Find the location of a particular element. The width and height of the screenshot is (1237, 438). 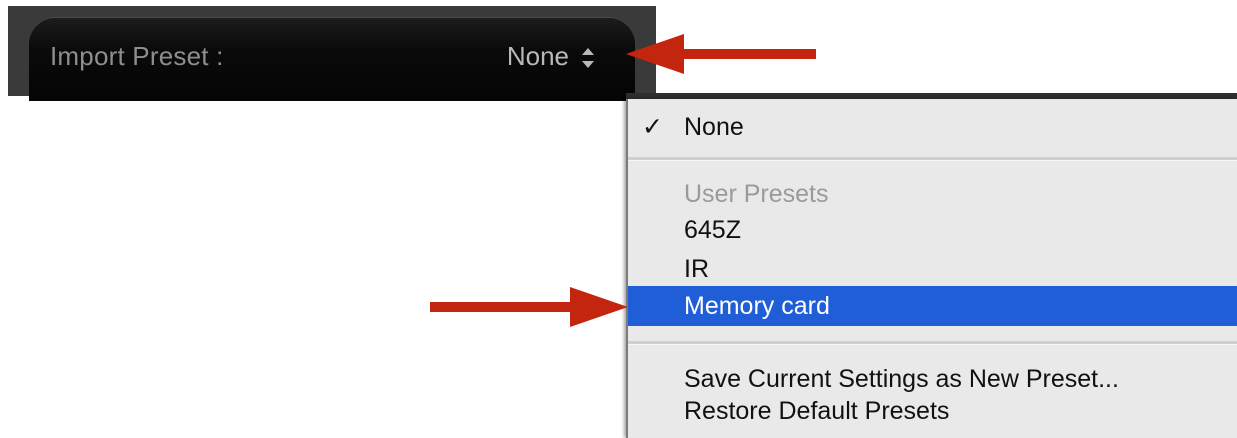

up-down-chevron-icon is located at coordinates (588, 58).